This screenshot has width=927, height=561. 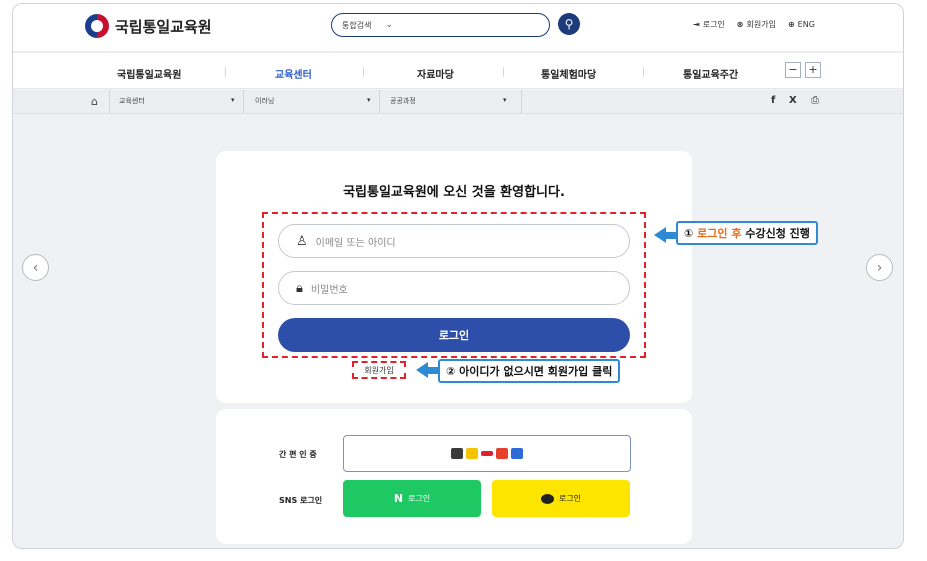 What do you see at coordinates (302, 241) in the screenshot?
I see `user-icon: ♙` at bounding box center [302, 241].